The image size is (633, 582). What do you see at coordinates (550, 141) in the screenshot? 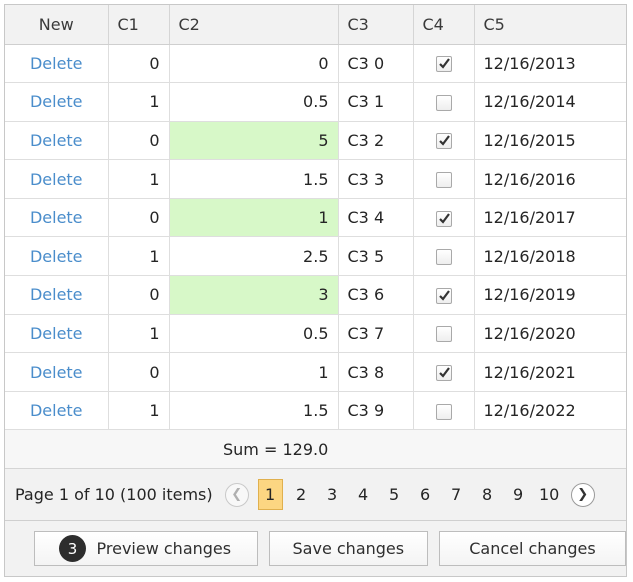
I see `cell-c5: 12/16/2015` at bounding box center [550, 141].